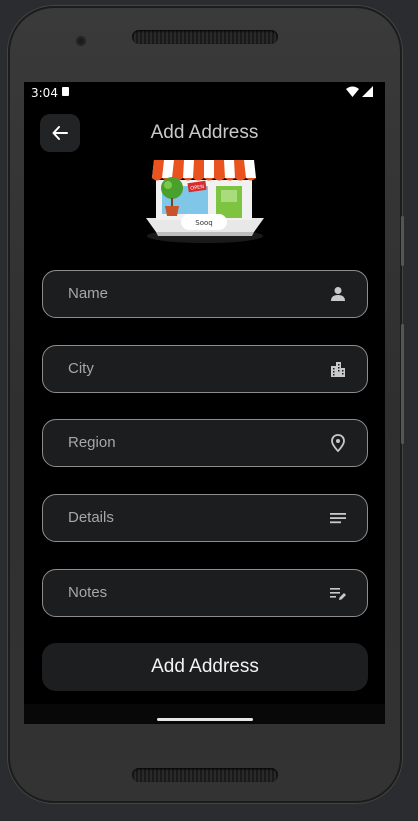 This screenshot has height=821, width=418. Describe the element at coordinates (205, 667) in the screenshot. I see `add-address-button: Add Address` at that location.